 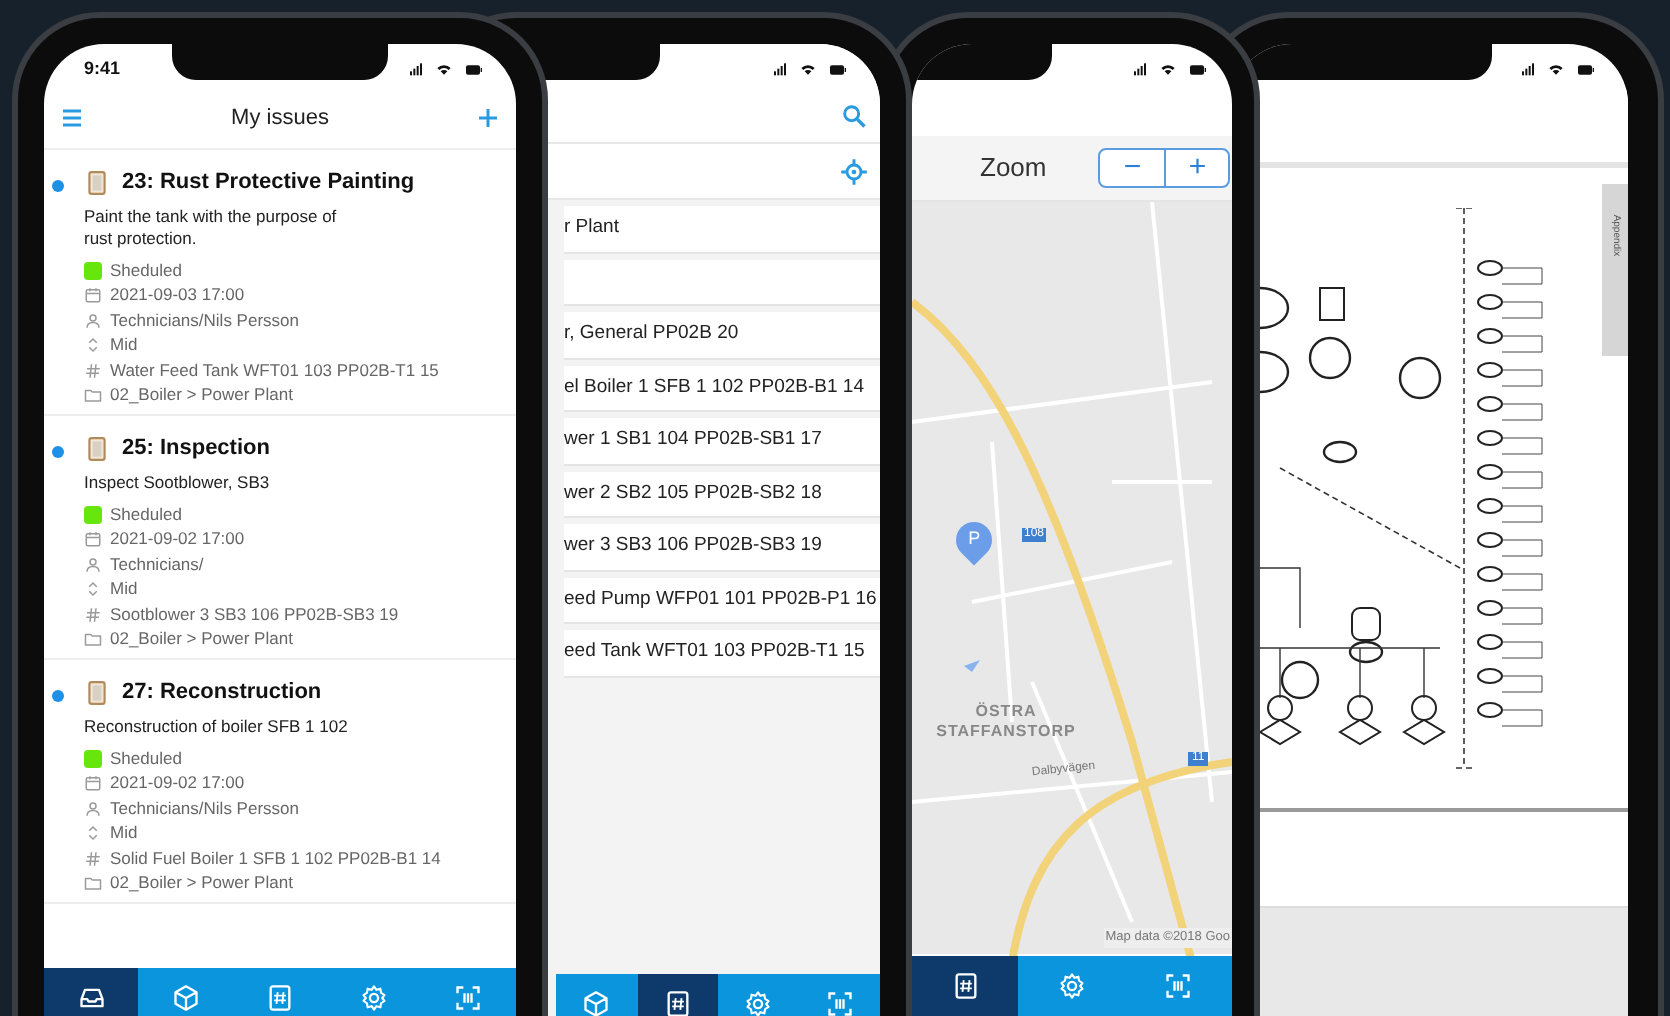 What do you see at coordinates (196, 448) in the screenshot?
I see `issue-title: 25: Inspection` at bounding box center [196, 448].